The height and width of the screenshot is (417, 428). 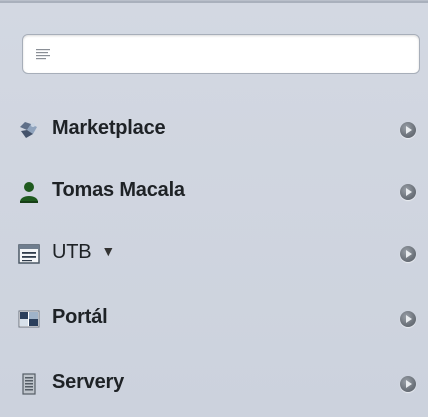 What do you see at coordinates (214, 254) in the screenshot?
I see `nav-item-utb: UTB ▼` at bounding box center [214, 254].